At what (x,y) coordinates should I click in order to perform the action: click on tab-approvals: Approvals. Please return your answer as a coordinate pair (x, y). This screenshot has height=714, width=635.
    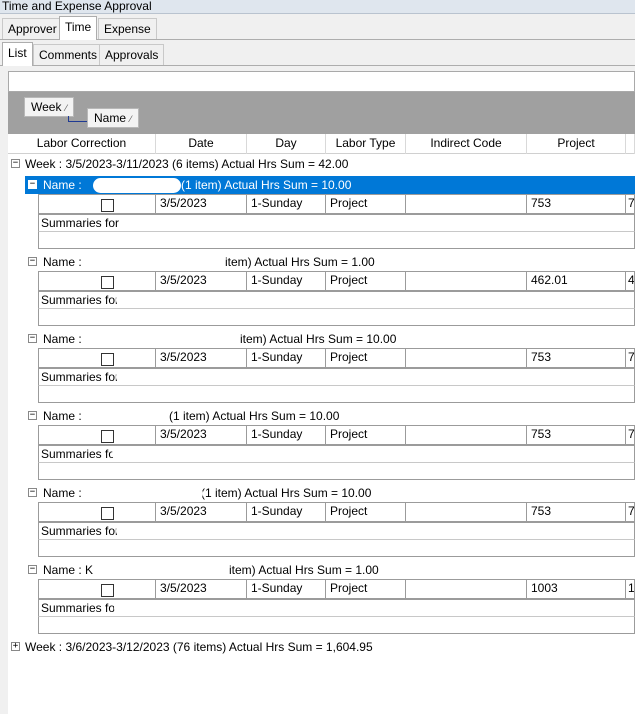
    Looking at the image, I should click on (132, 54).